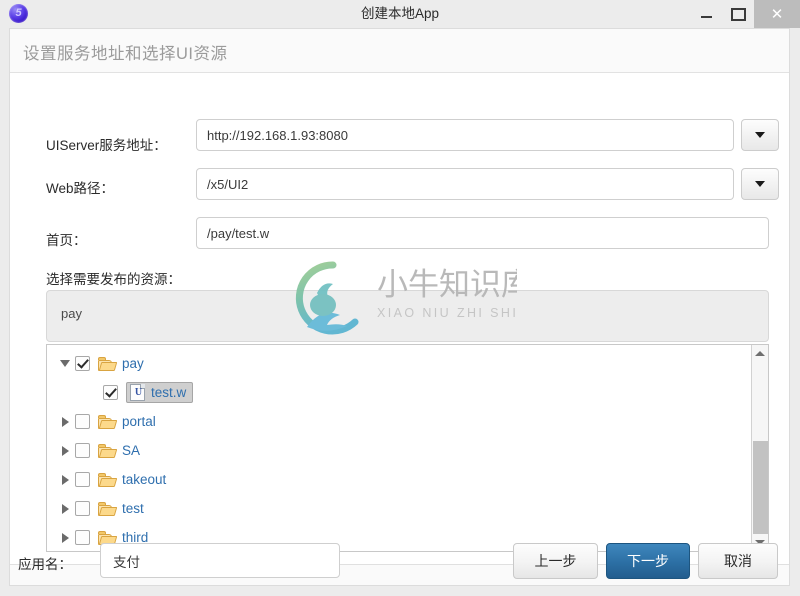  Describe the element at coordinates (45, 564) in the screenshot. I see `appname-label: 应用名：` at that location.